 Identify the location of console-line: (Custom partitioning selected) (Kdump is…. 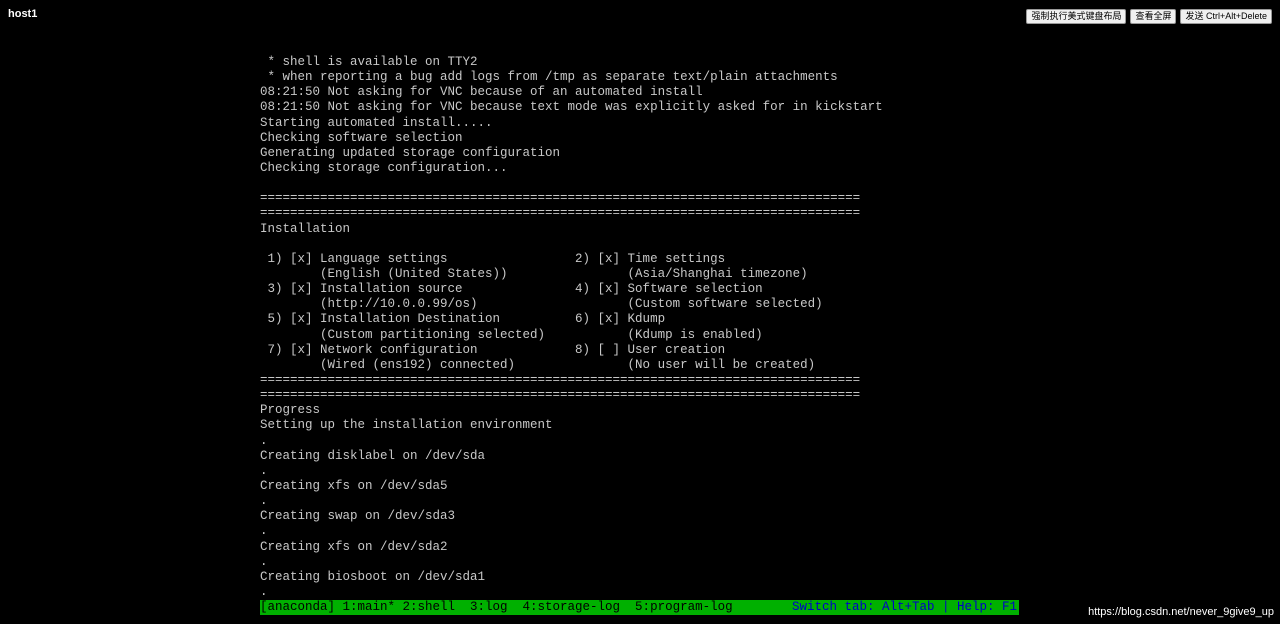
(511, 334).